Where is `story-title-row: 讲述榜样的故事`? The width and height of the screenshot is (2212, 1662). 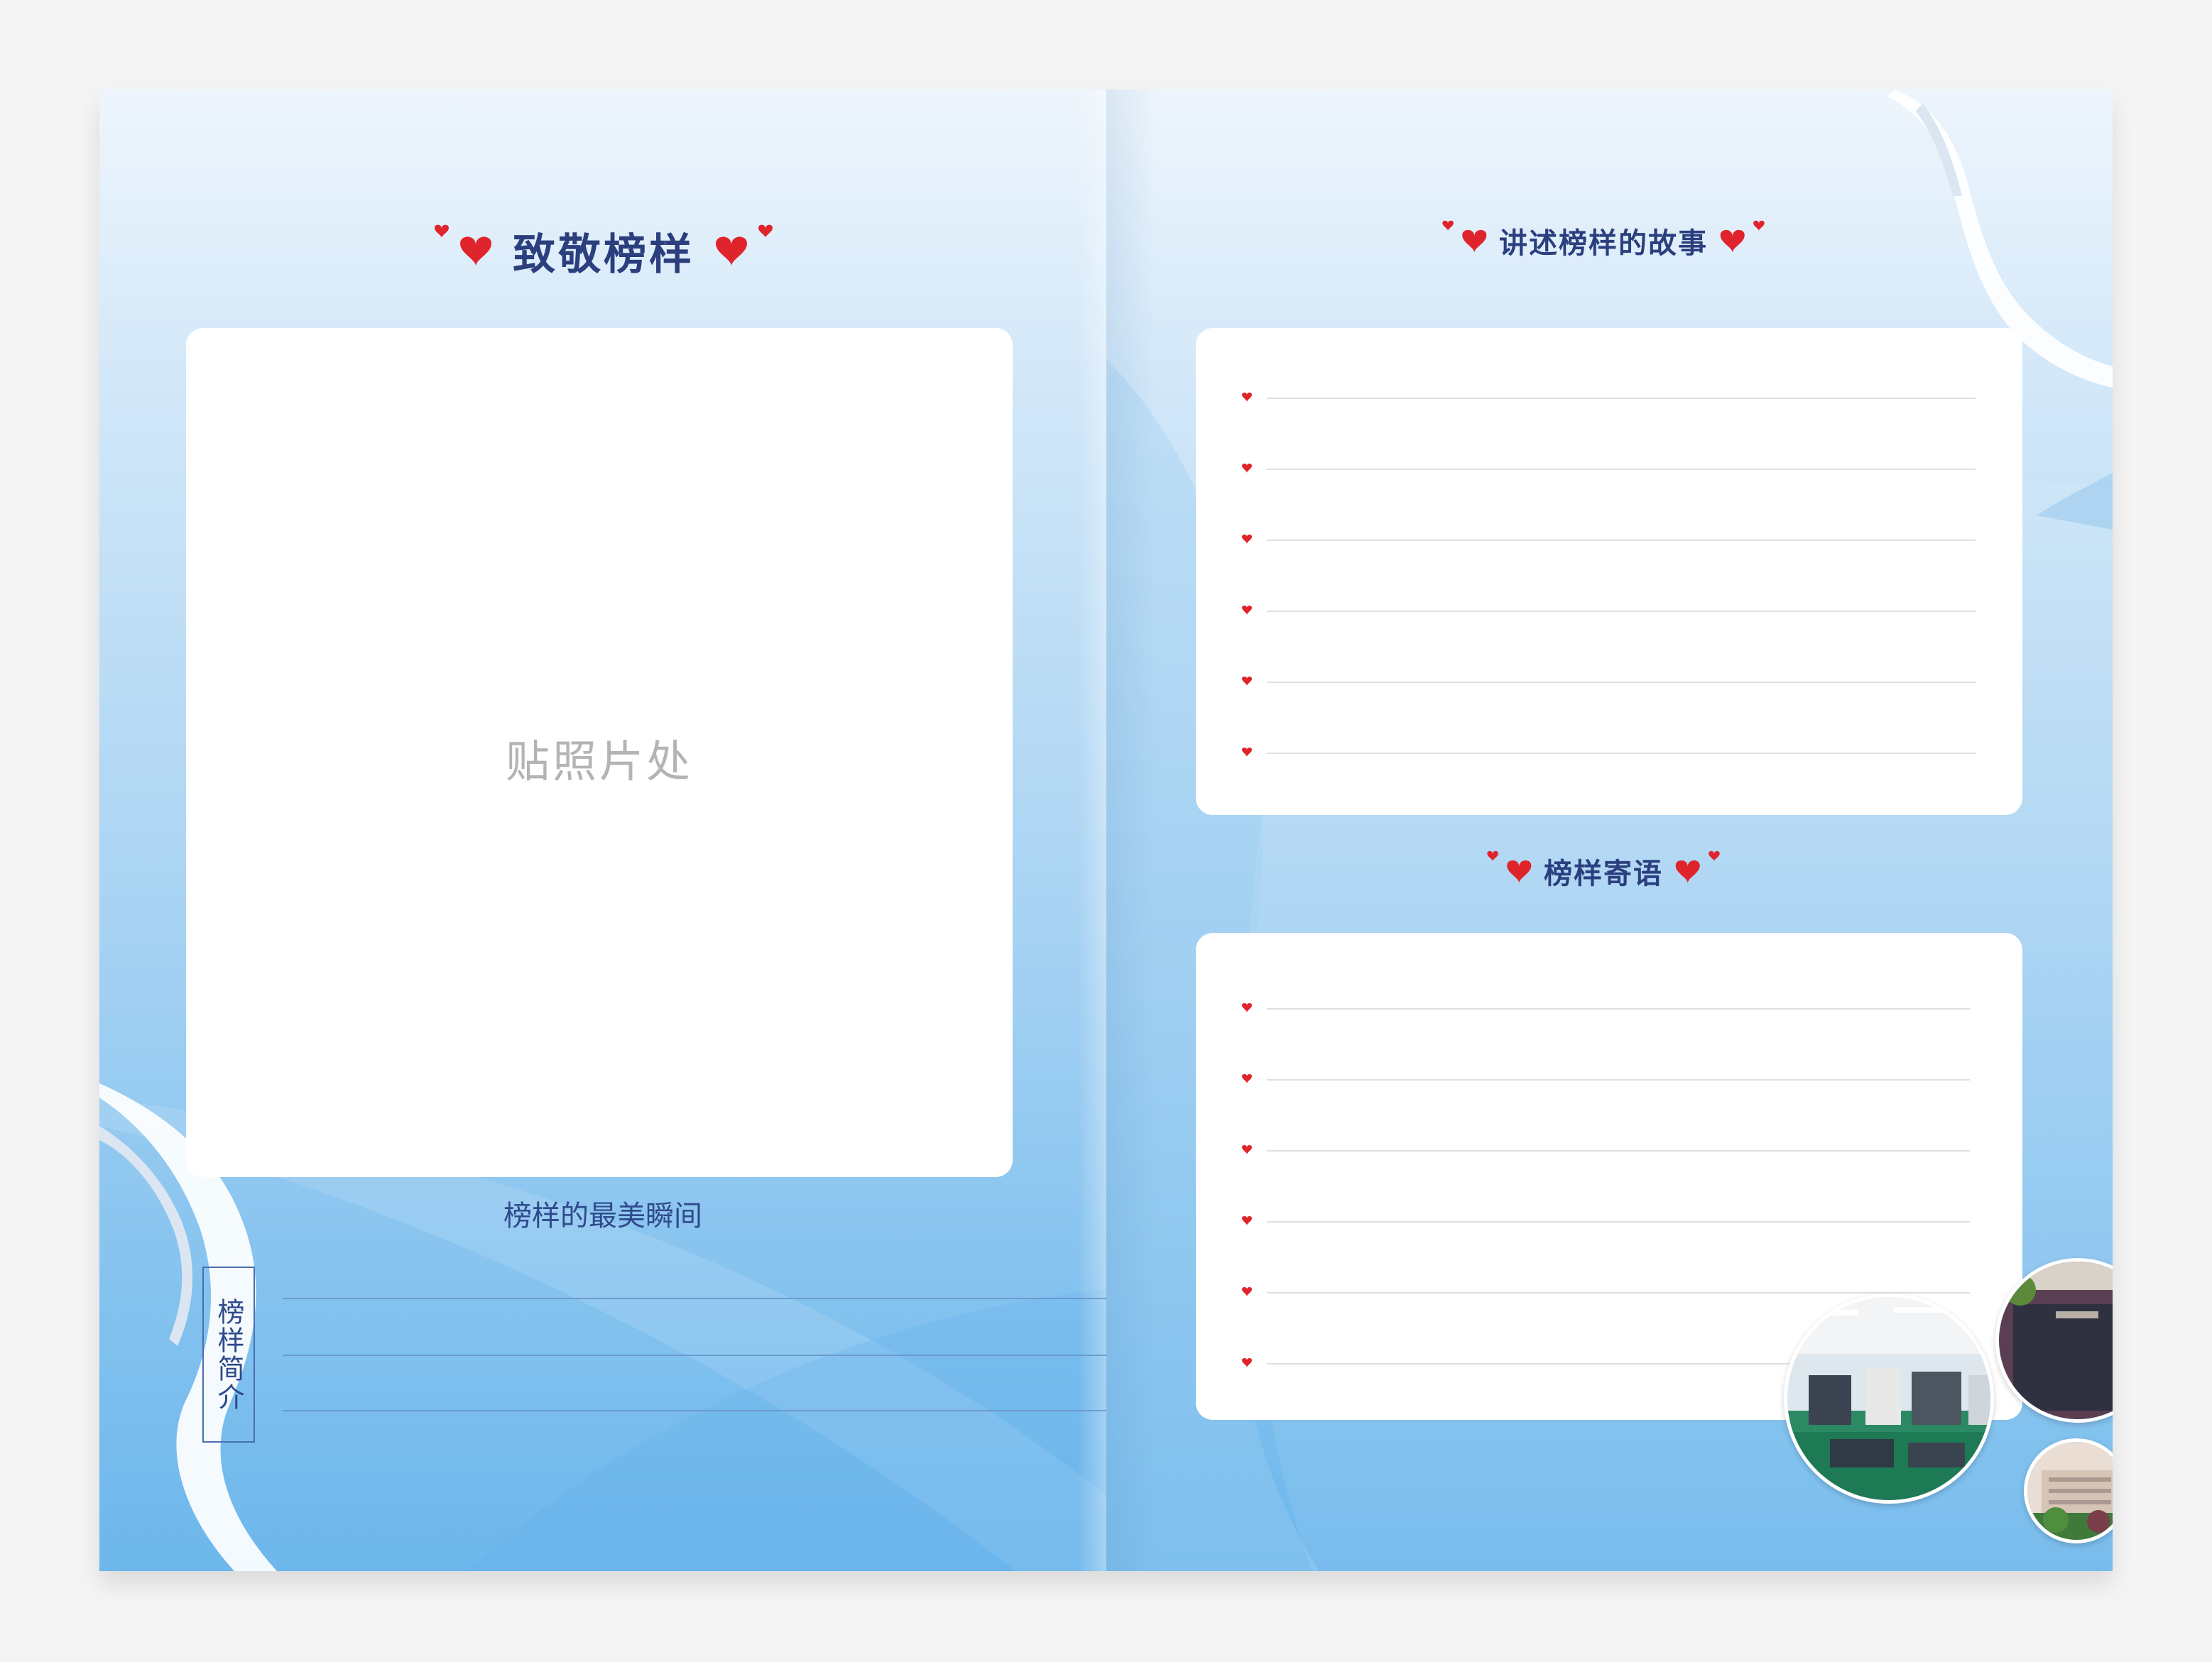
story-title-row: 讲述榜样的故事 is located at coordinates (1604, 241).